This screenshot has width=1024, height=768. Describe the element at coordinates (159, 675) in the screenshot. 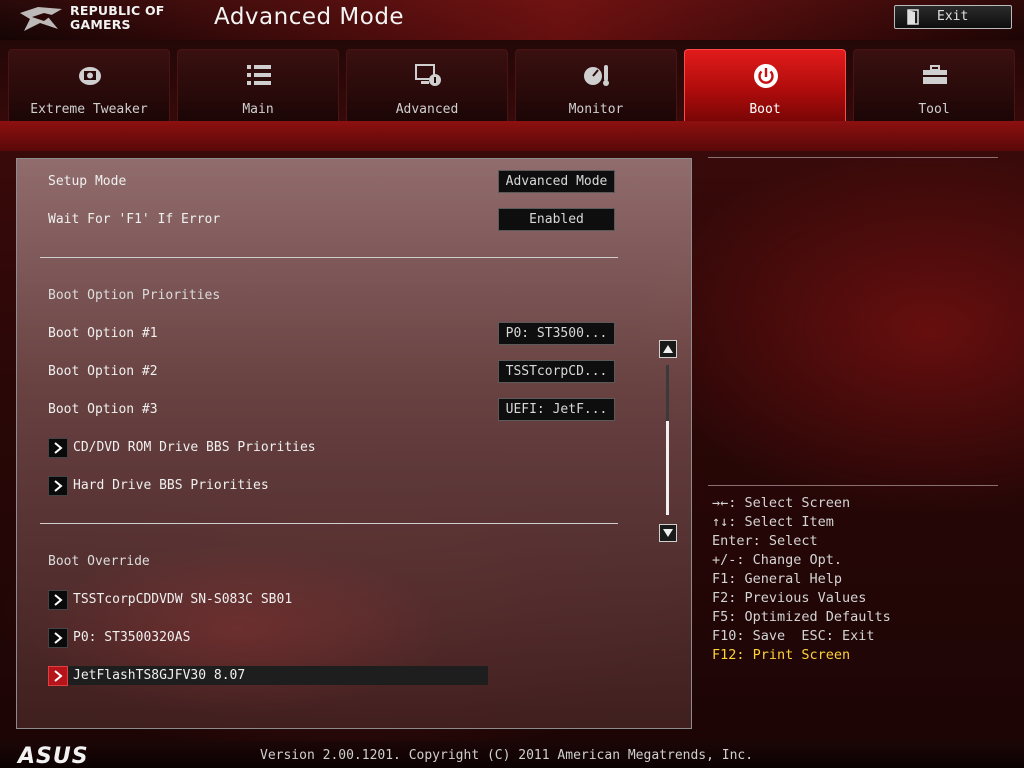

I see `override-item-jetflash: JetFlashTS8GJFV30 8.07` at that location.